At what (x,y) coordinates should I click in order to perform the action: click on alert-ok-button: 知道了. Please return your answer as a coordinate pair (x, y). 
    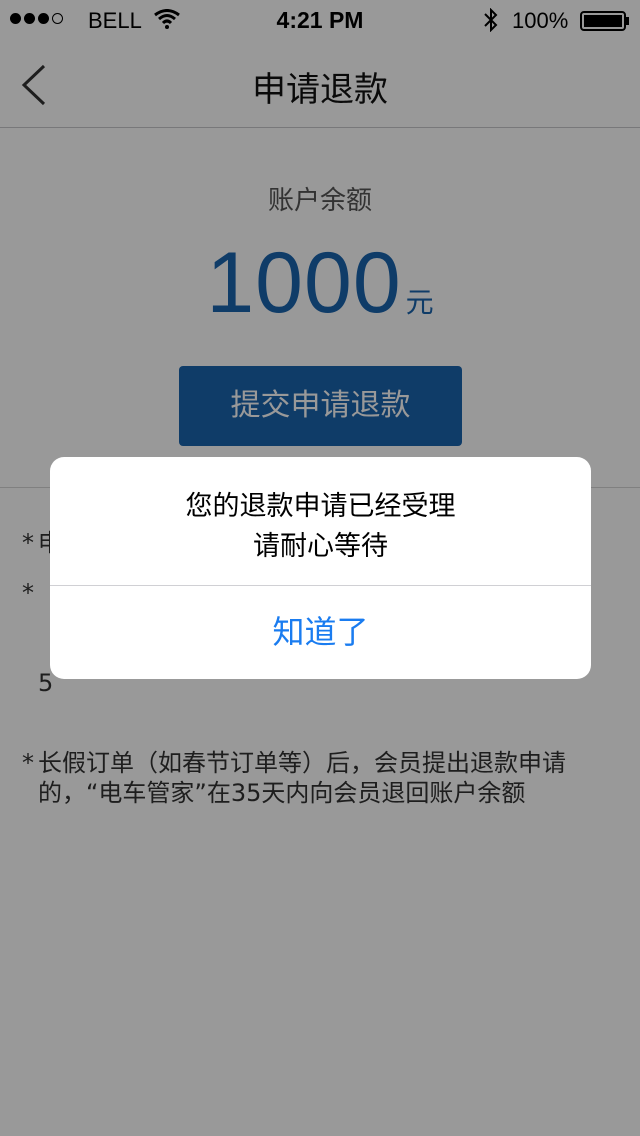
    Looking at the image, I should click on (320, 632).